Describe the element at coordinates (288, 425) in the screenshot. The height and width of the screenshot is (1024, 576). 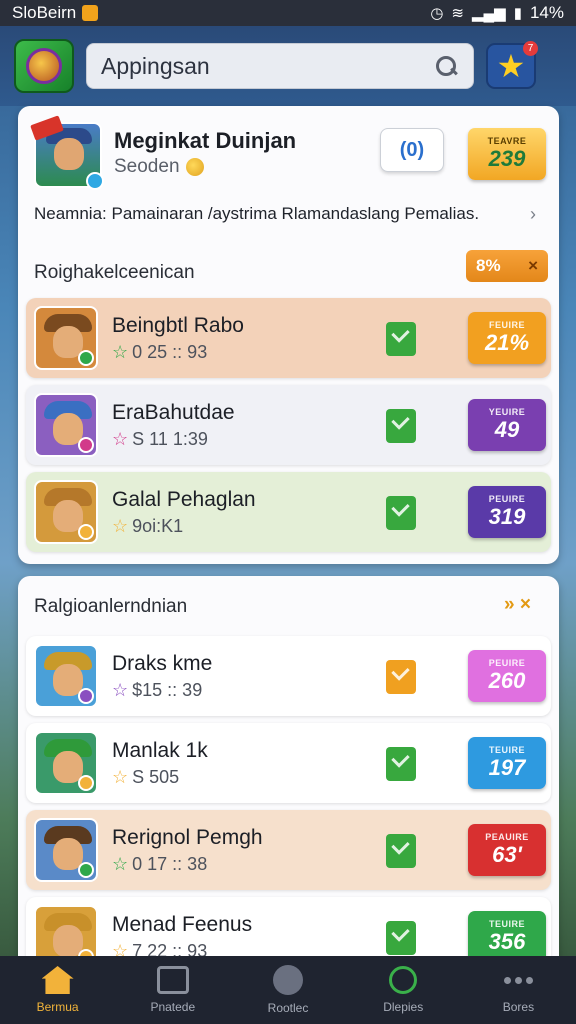
I see `list-item: EraBahutdae ☆ S 11 1:39 YEUIRE 49` at that location.